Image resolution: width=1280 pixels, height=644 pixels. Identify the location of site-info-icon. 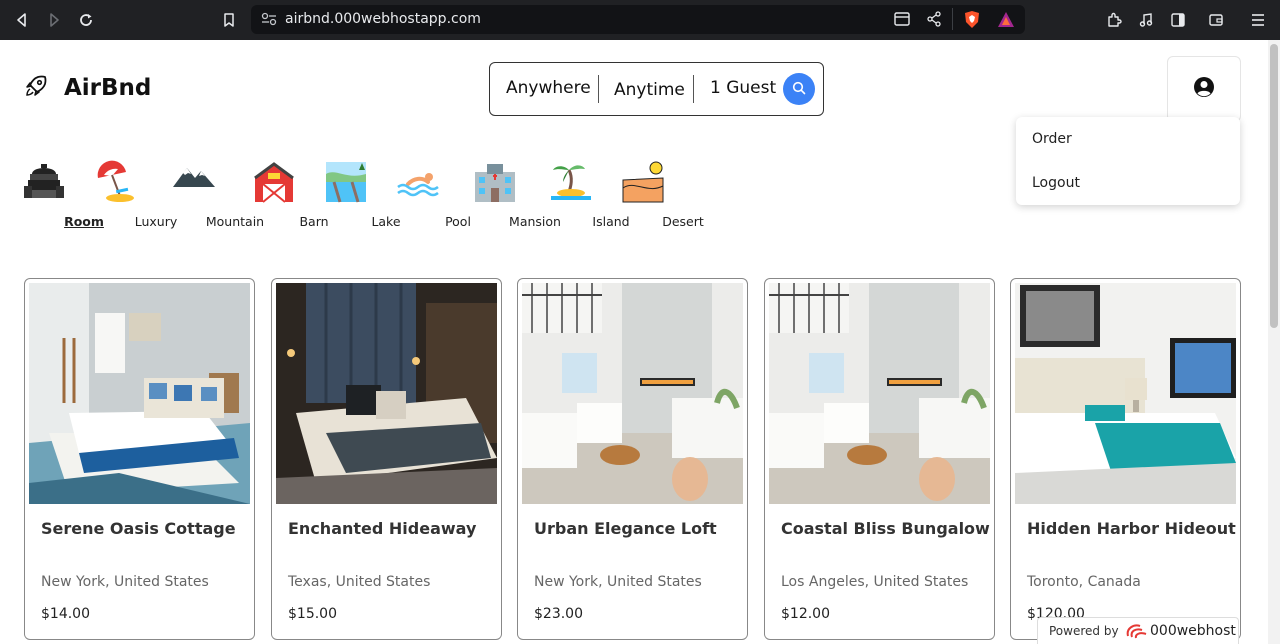
(269, 19).